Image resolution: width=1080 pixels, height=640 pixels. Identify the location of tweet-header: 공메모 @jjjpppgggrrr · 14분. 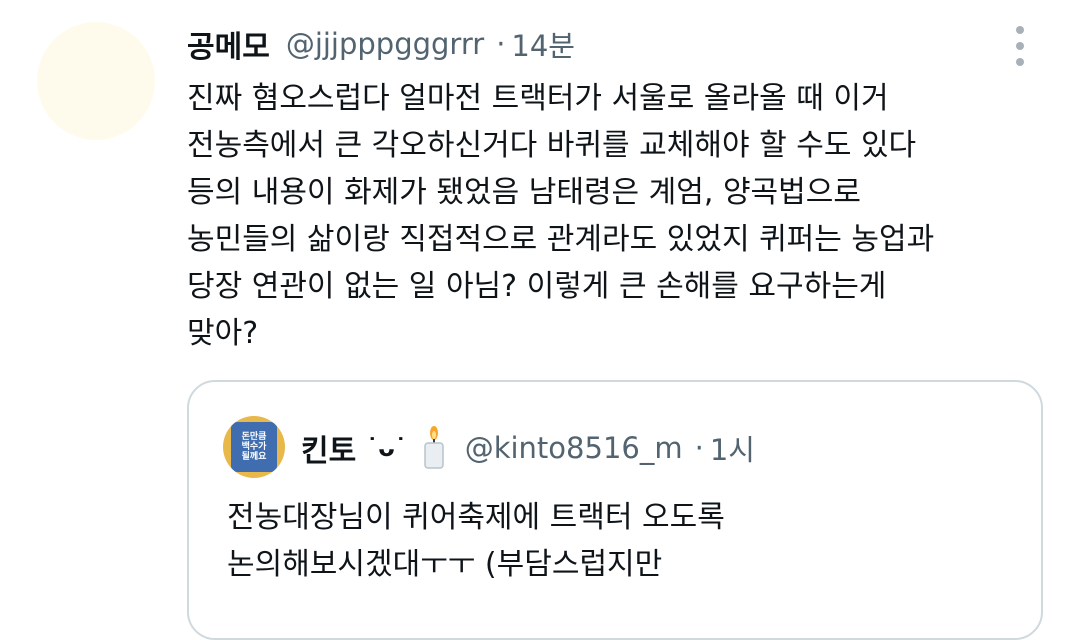
(381, 44).